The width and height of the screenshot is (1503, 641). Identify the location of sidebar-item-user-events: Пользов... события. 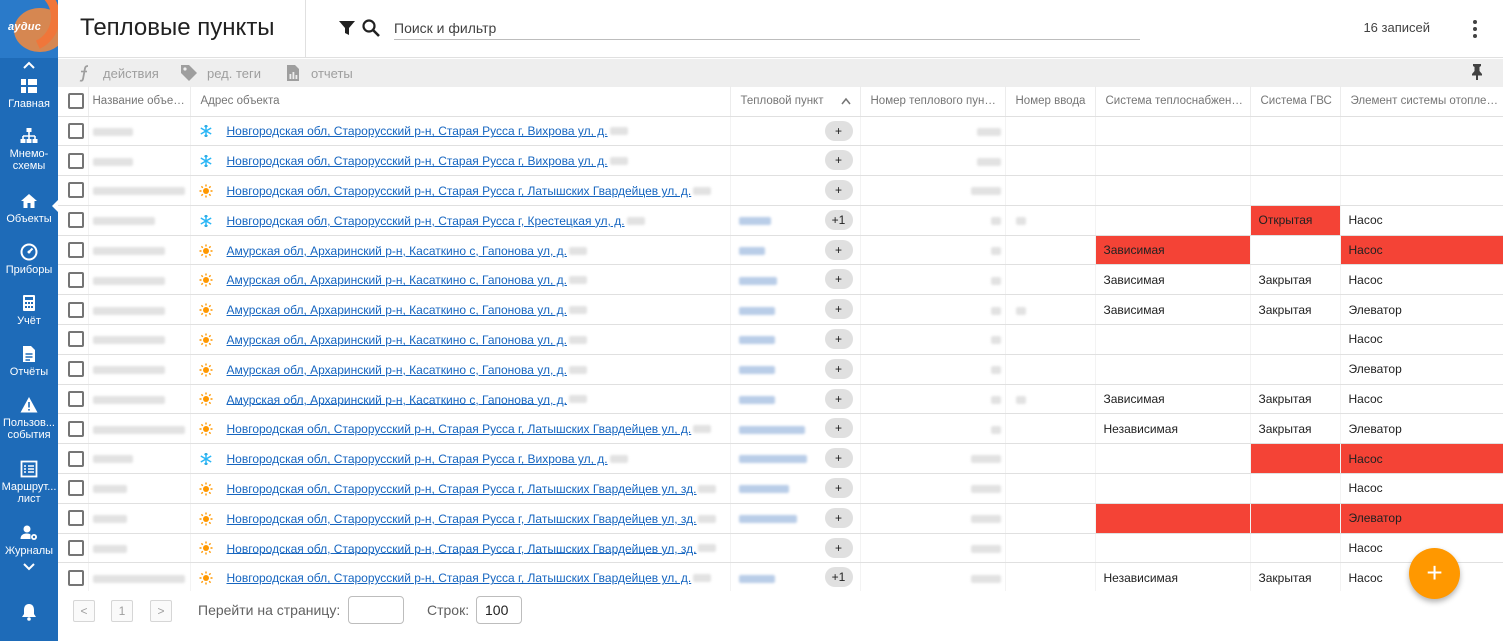
(29, 418).